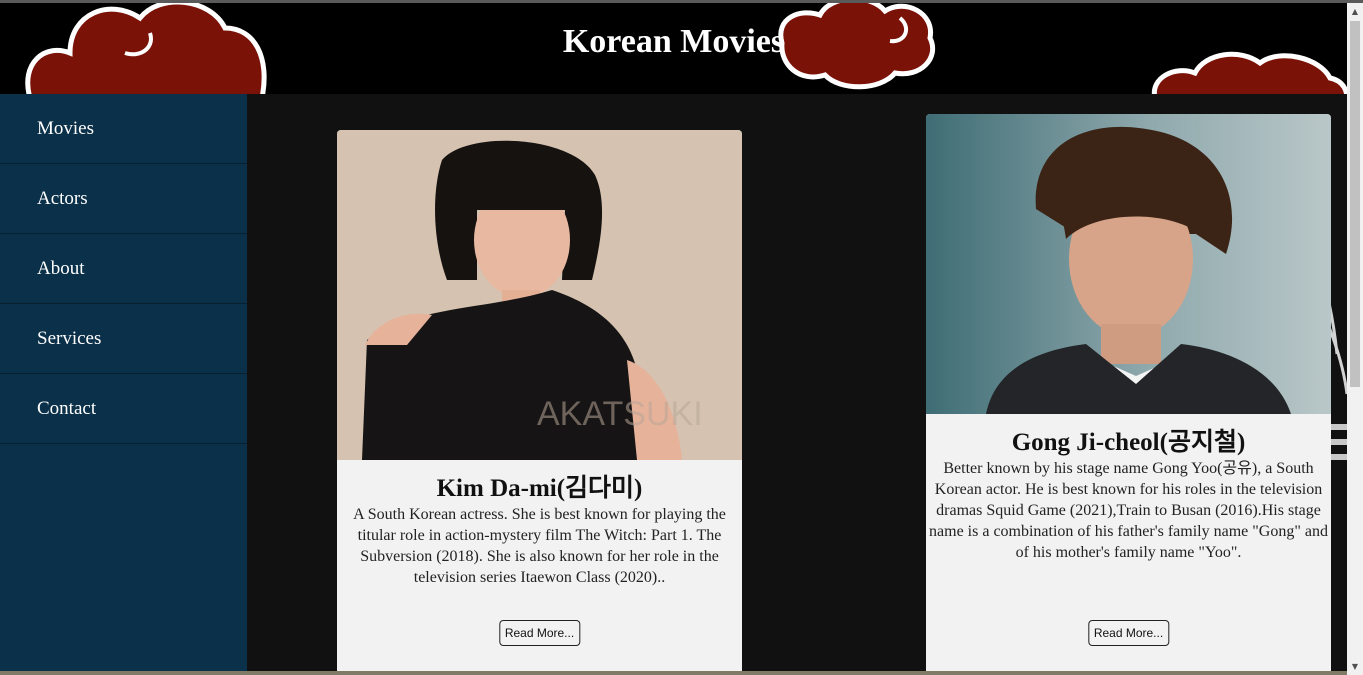 Image resolution: width=1363 pixels, height=675 pixels. I want to click on photo-watermark: AKATSUKI, so click(620, 414).